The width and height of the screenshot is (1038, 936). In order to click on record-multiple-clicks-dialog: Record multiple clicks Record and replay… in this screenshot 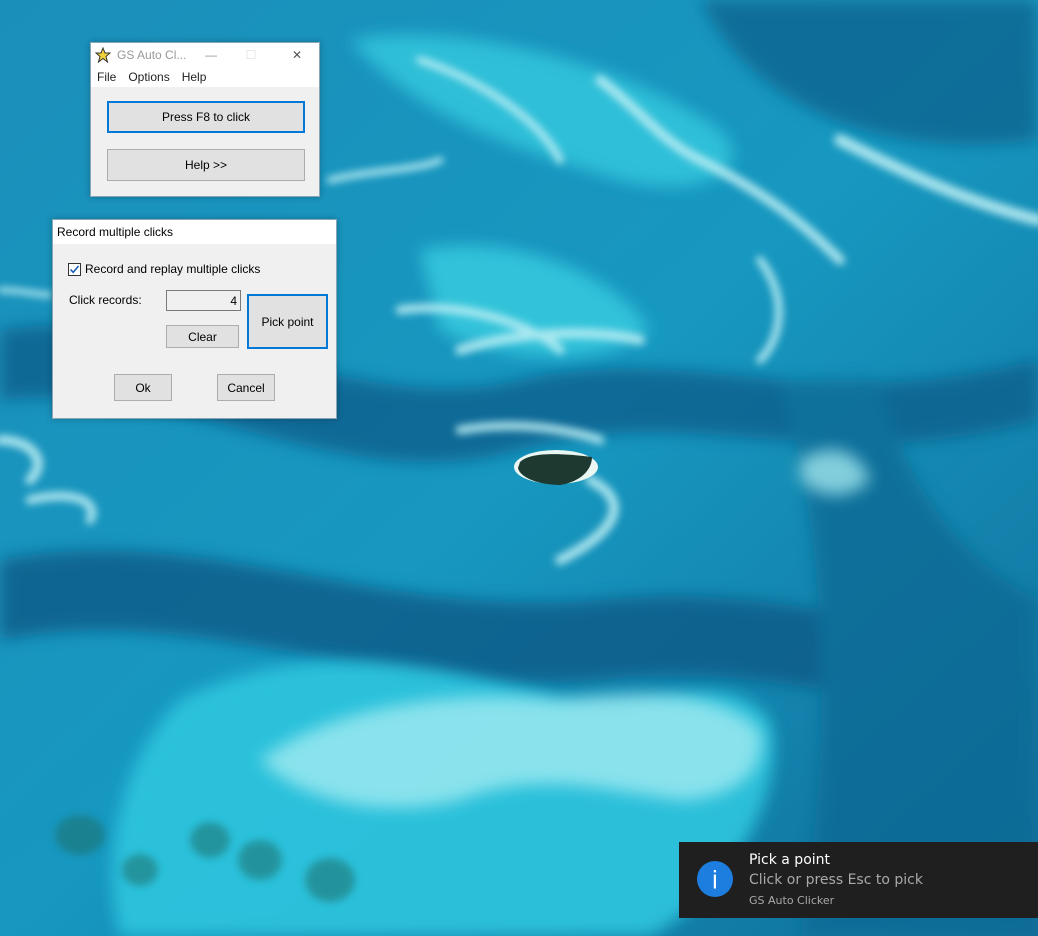, I will do `click(194, 319)`.